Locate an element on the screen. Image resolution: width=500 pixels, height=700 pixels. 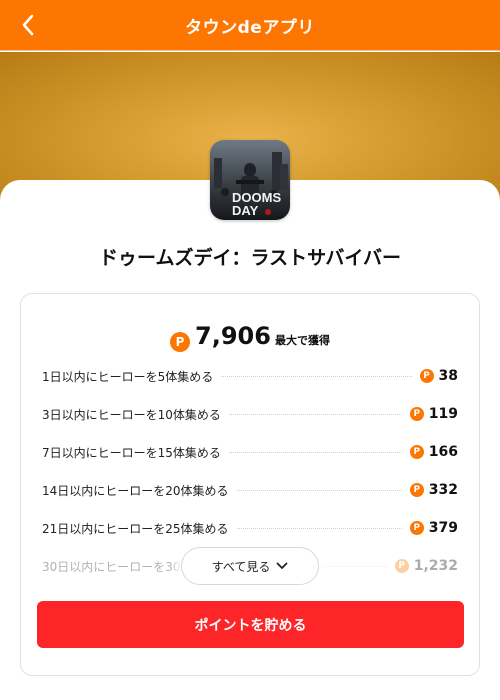
mission-row: 21日以内にヒーローを25体集める P 379 is located at coordinates (250, 528).